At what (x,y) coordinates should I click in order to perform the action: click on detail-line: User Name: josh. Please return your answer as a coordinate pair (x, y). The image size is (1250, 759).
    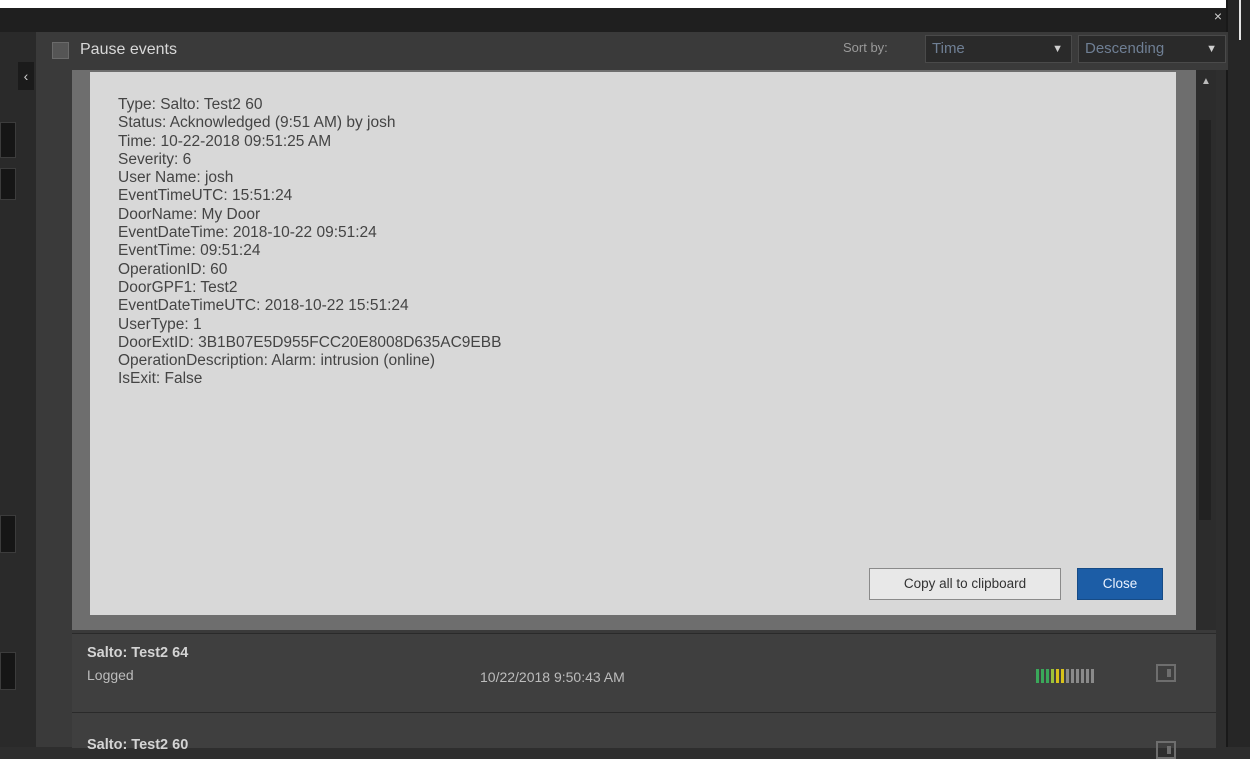
    Looking at the image, I should click on (176, 178).